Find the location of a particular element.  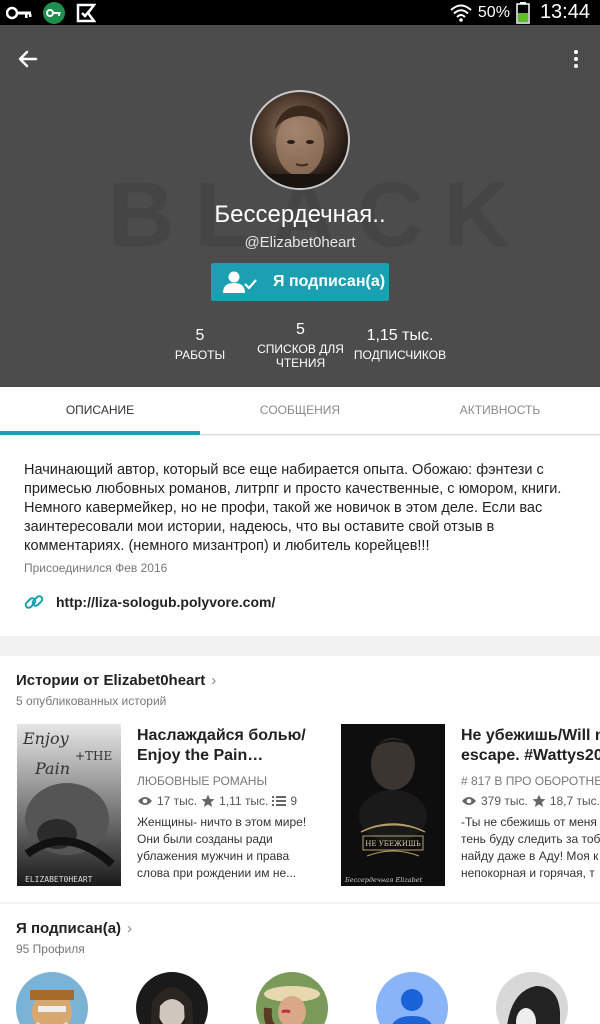

story-desc-line: непокорная и горячая, т is located at coordinates (528, 873).